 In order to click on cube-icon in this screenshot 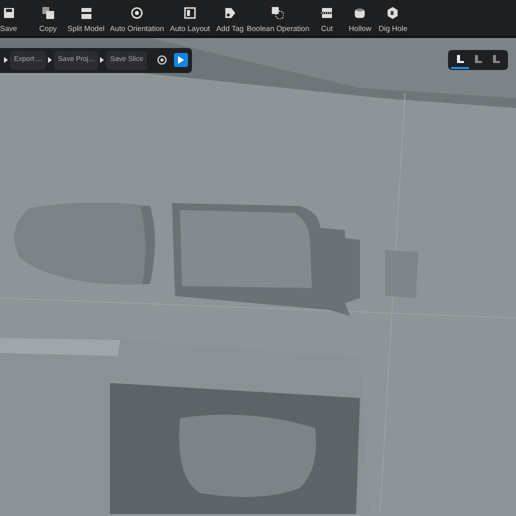, I will do `click(393, 13)`.